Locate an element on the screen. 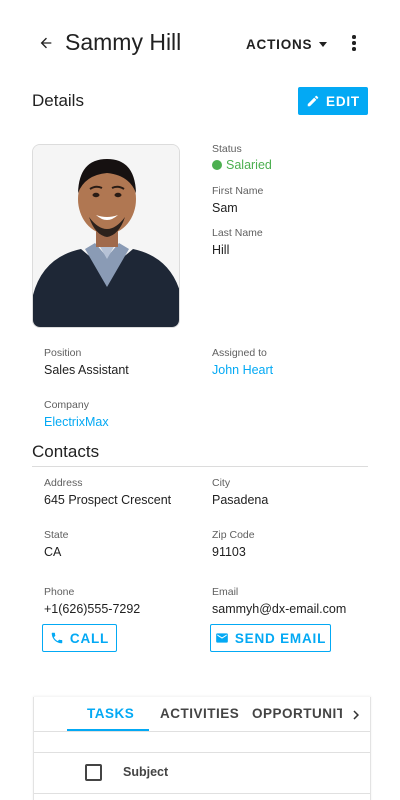 This screenshot has width=400, height=800. last-name-label: Last Name is located at coordinates (237, 233).